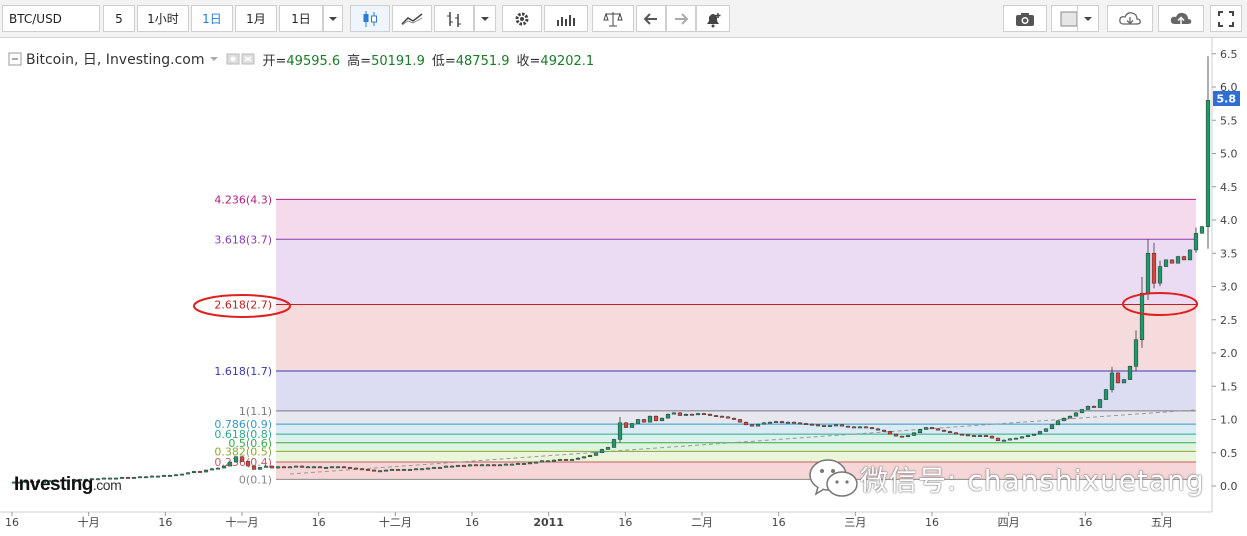 The width and height of the screenshot is (1247, 536). I want to click on collapse-legend-icon, so click(15, 59).